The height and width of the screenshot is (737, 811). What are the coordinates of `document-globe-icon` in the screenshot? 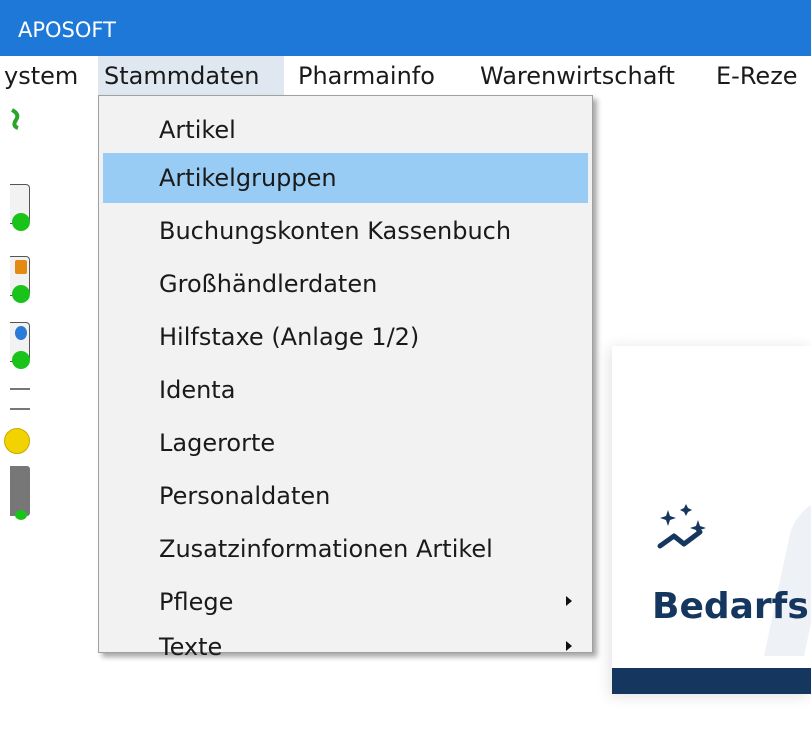 It's located at (20, 345).